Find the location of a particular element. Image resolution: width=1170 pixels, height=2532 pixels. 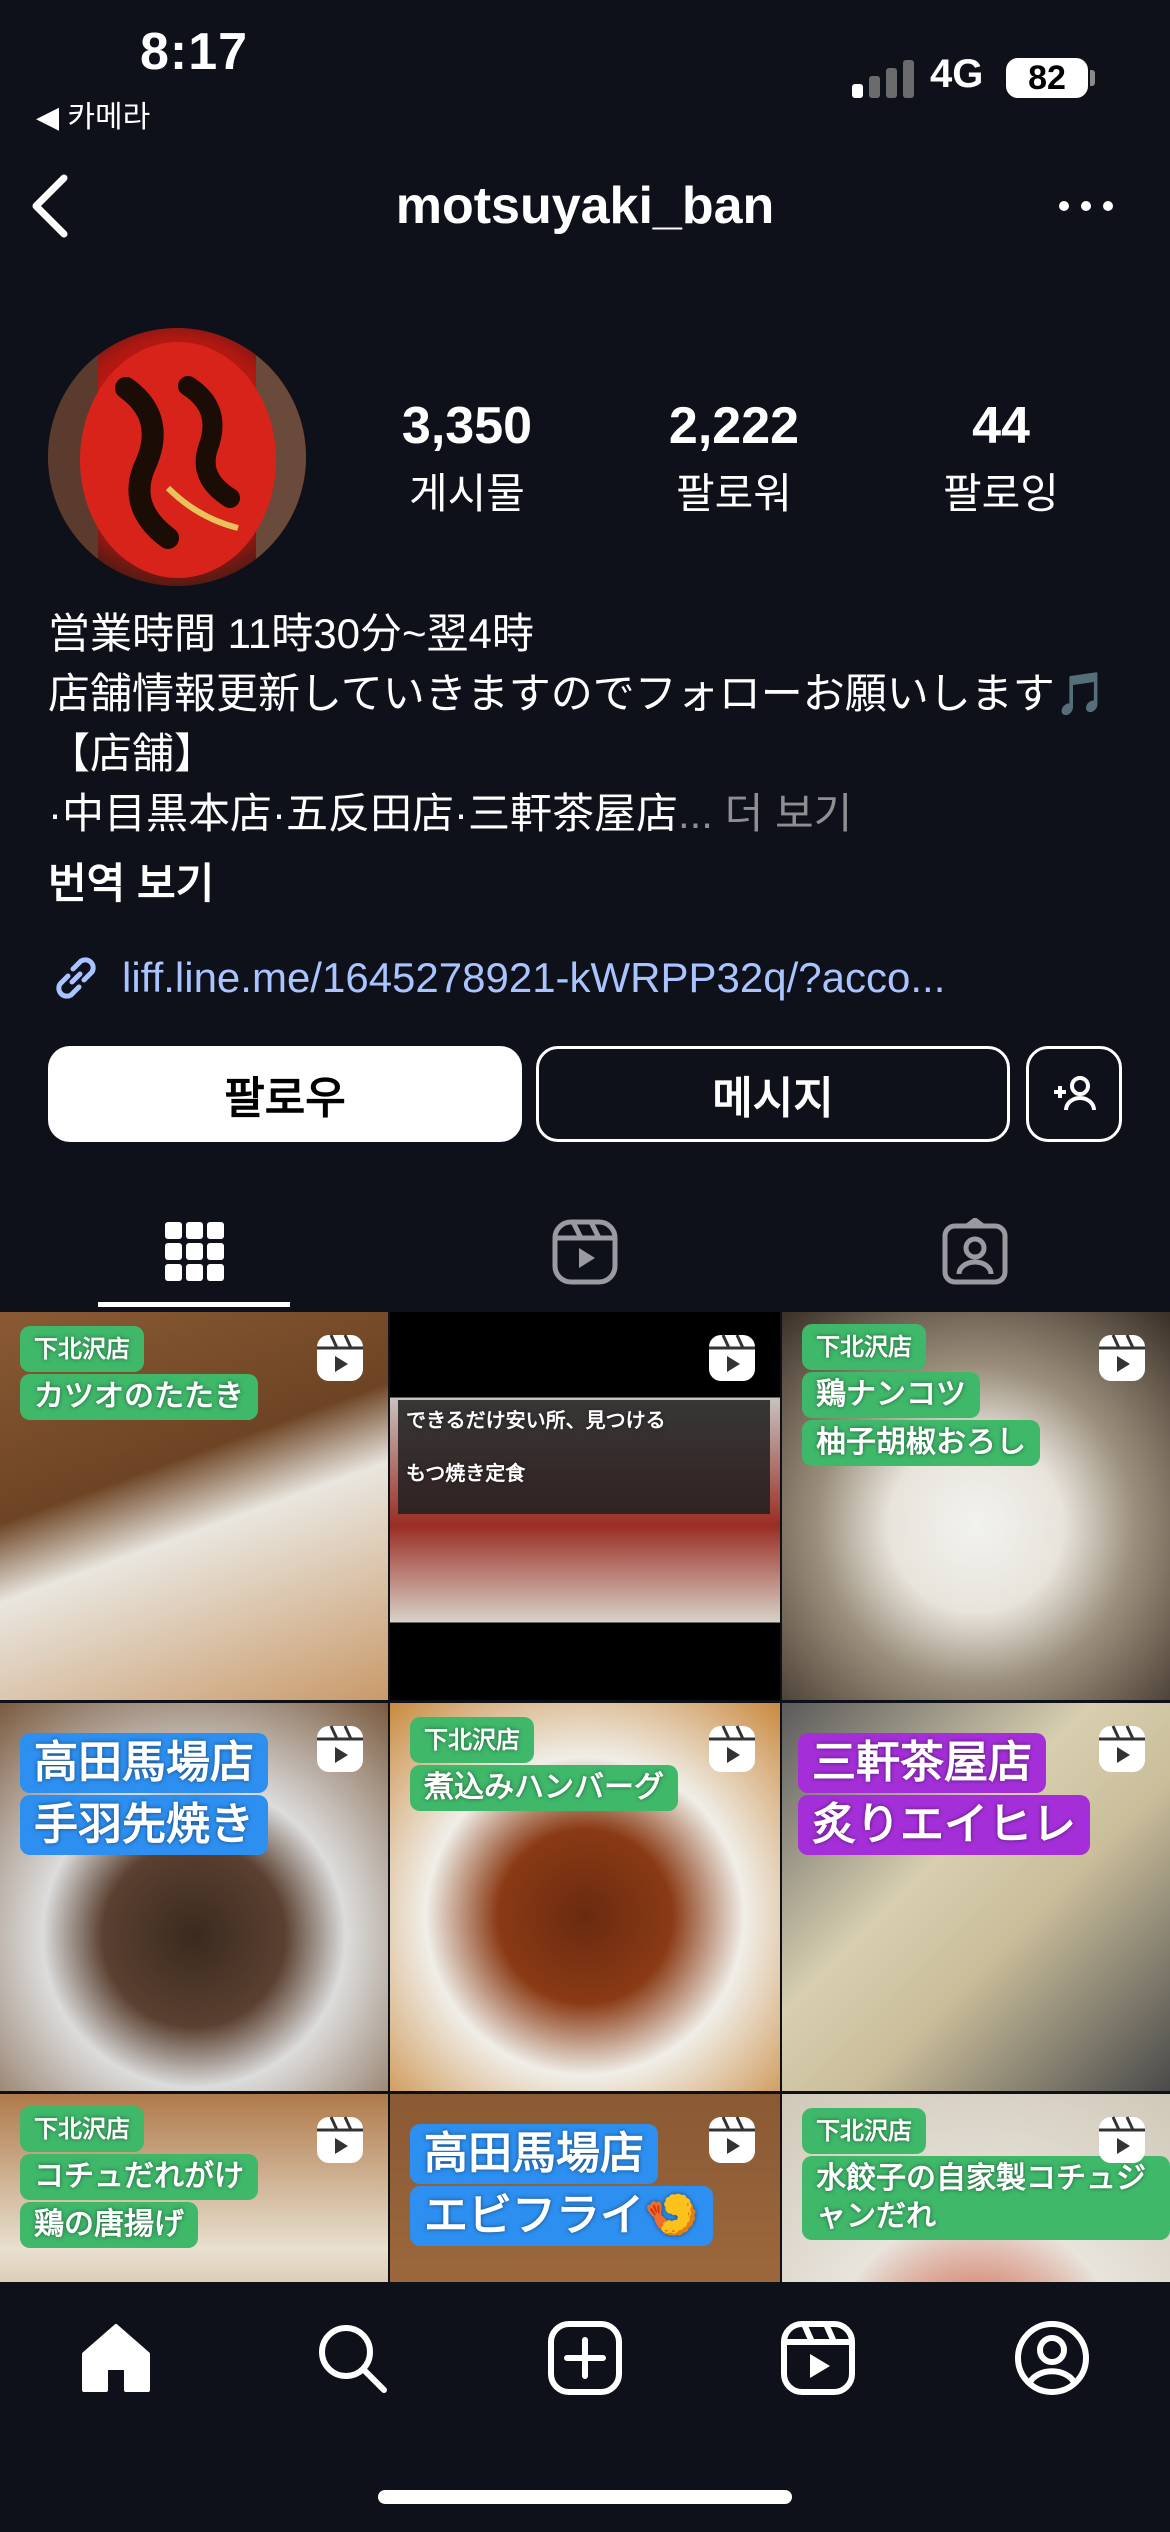

post-thumbnail: 高田馬場店 手羽先焼き is located at coordinates (194, 1897).